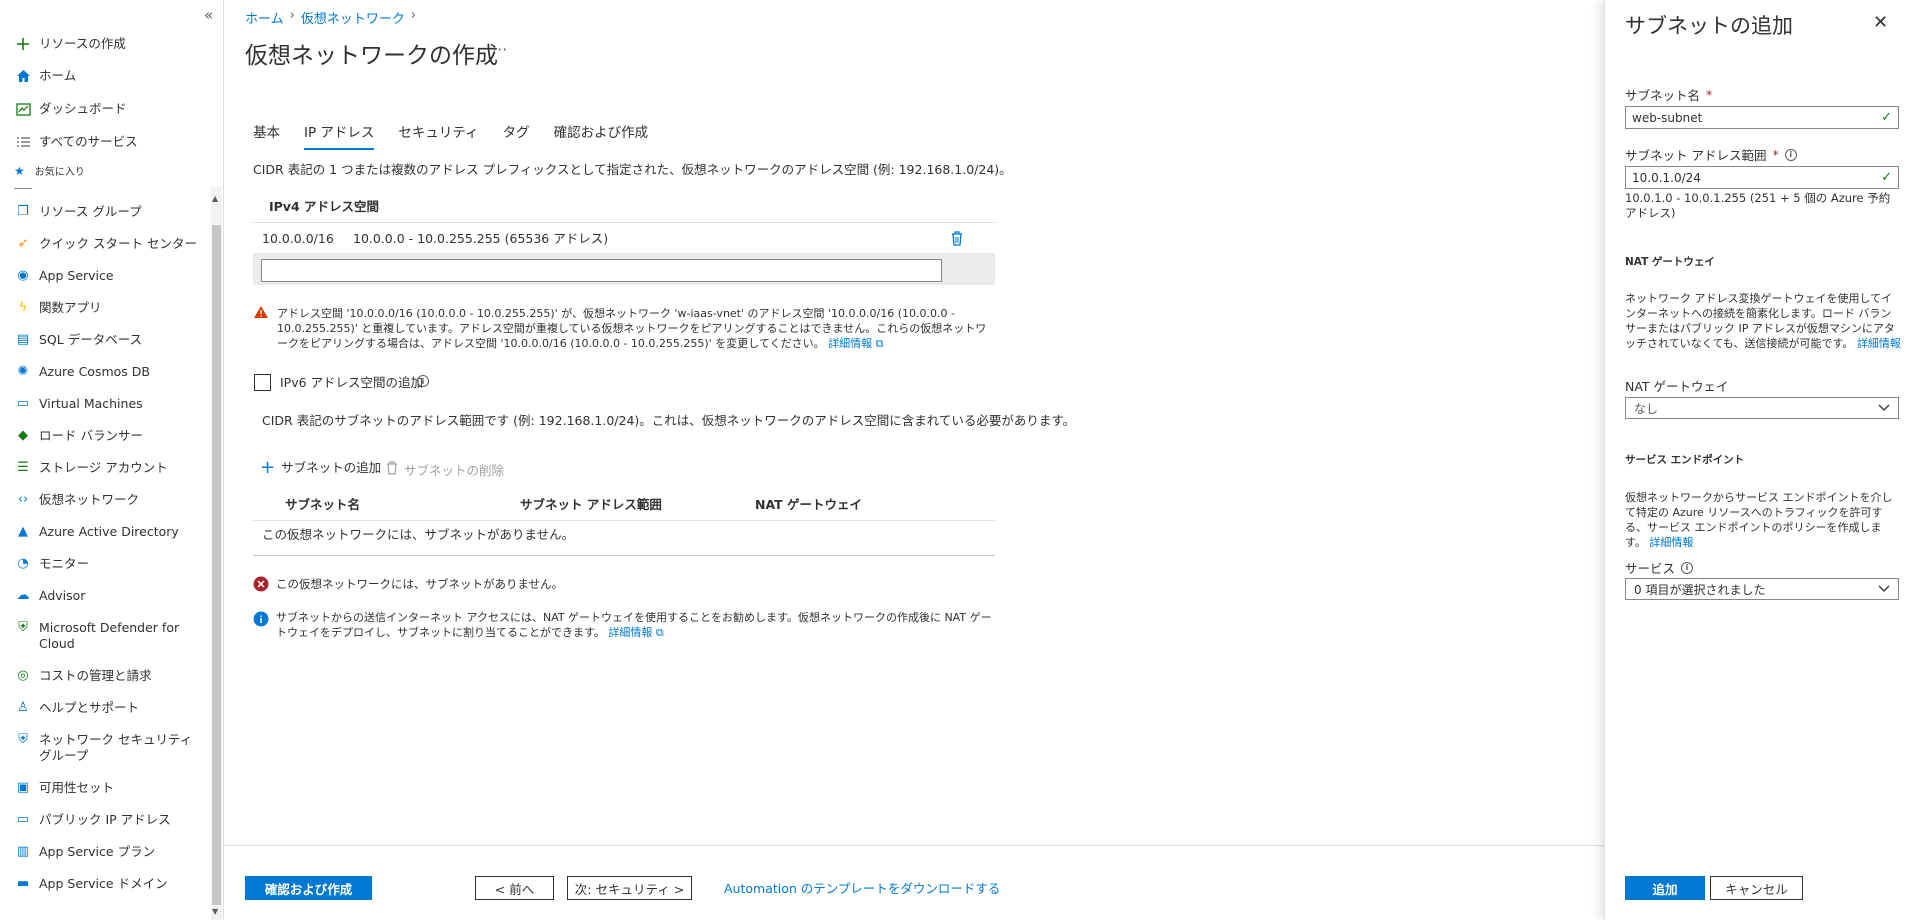 This screenshot has width=1913, height=920. I want to click on endpoint-learn-more-link: 詳細情報, so click(1671, 542).